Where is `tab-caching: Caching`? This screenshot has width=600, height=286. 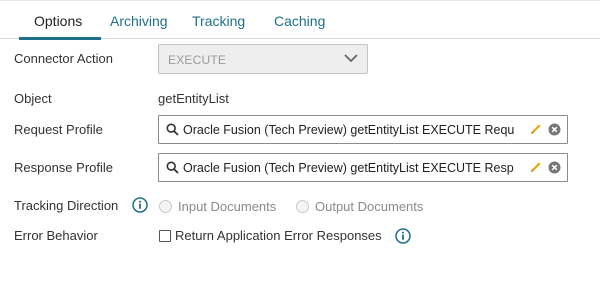 tab-caching: Caching is located at coordinates (299, 21).